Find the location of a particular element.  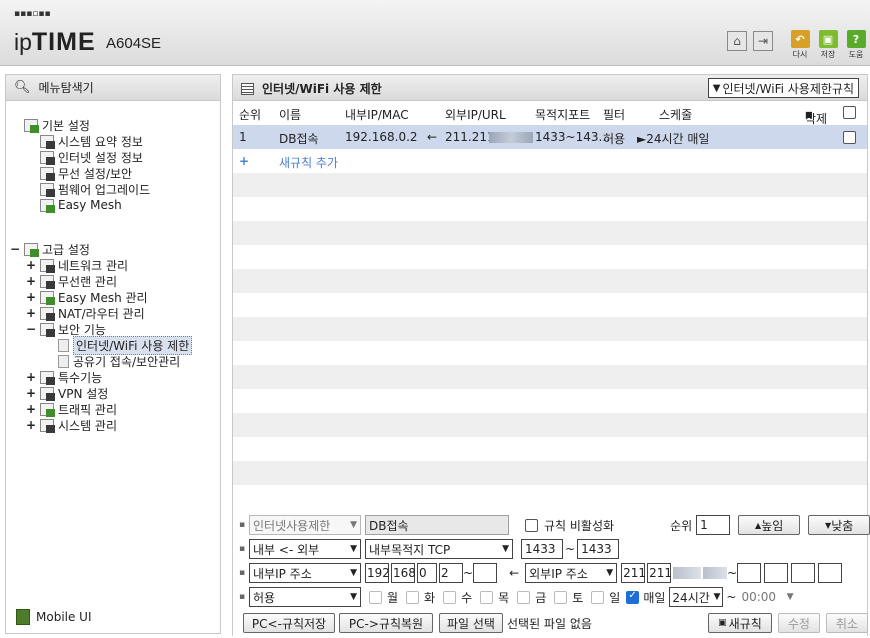

mobile-ui-label: Mobile UI is located at coordinates (64, 617).